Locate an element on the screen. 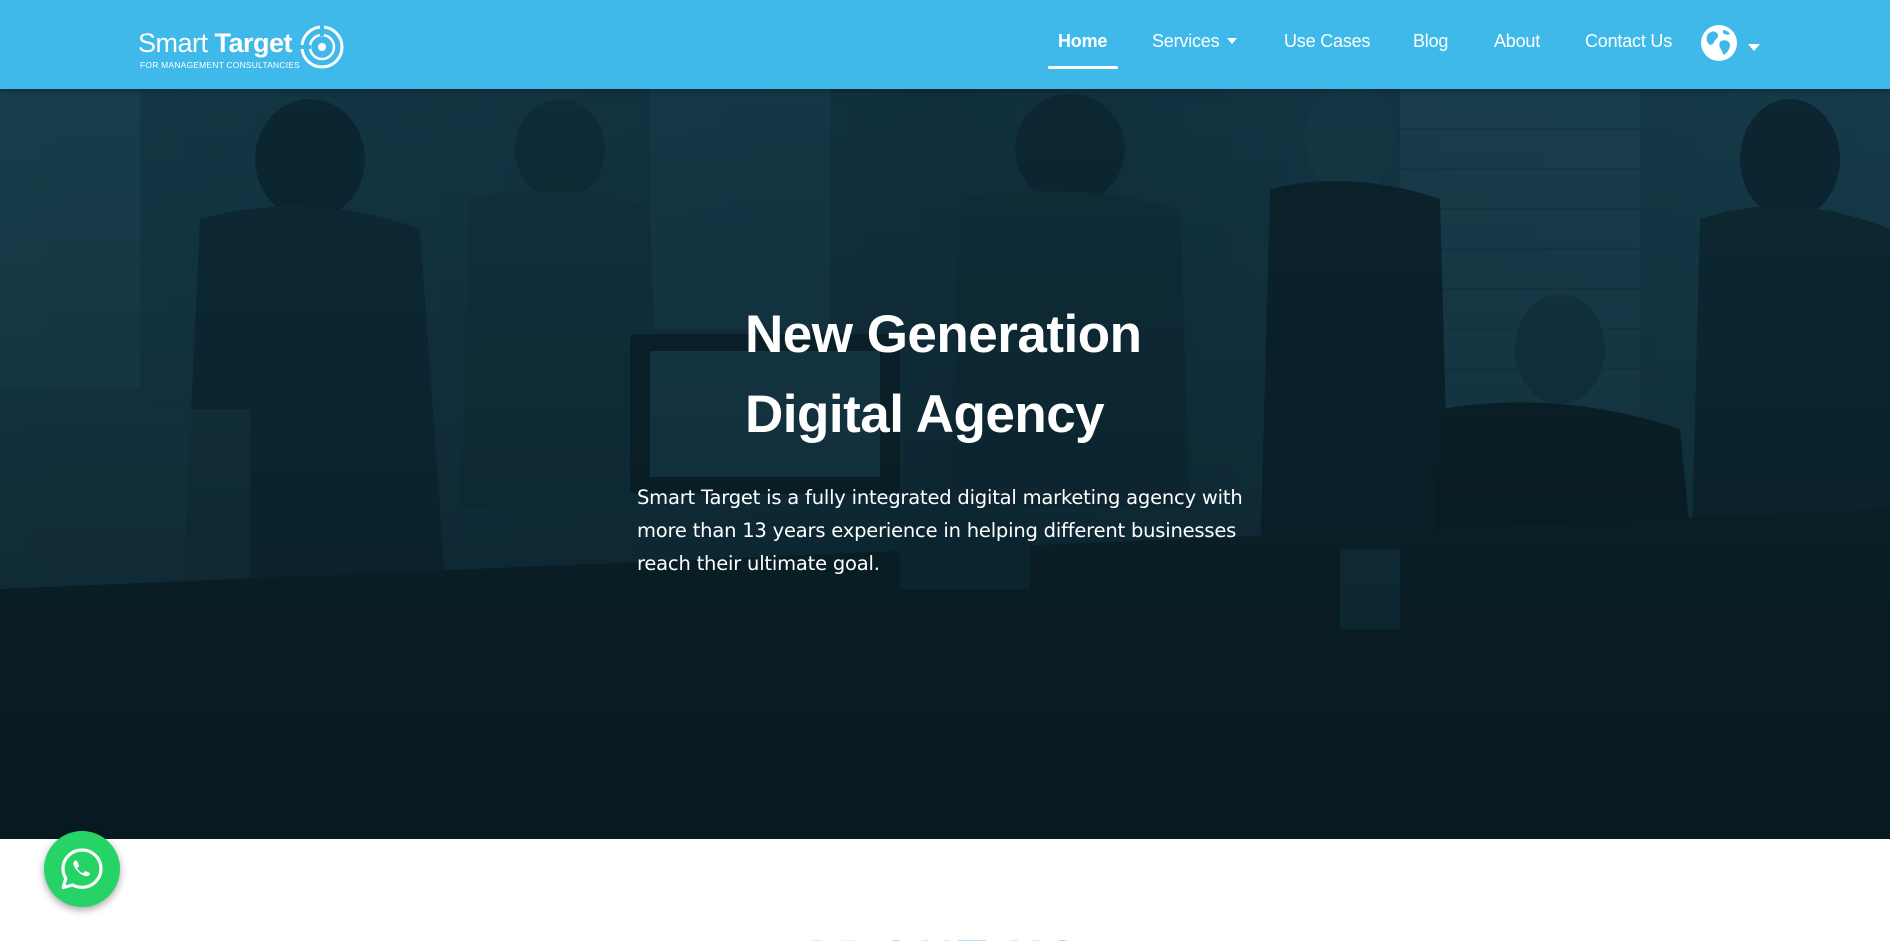  hero-title-line1: New Generation is located at coordinates (943, 334).